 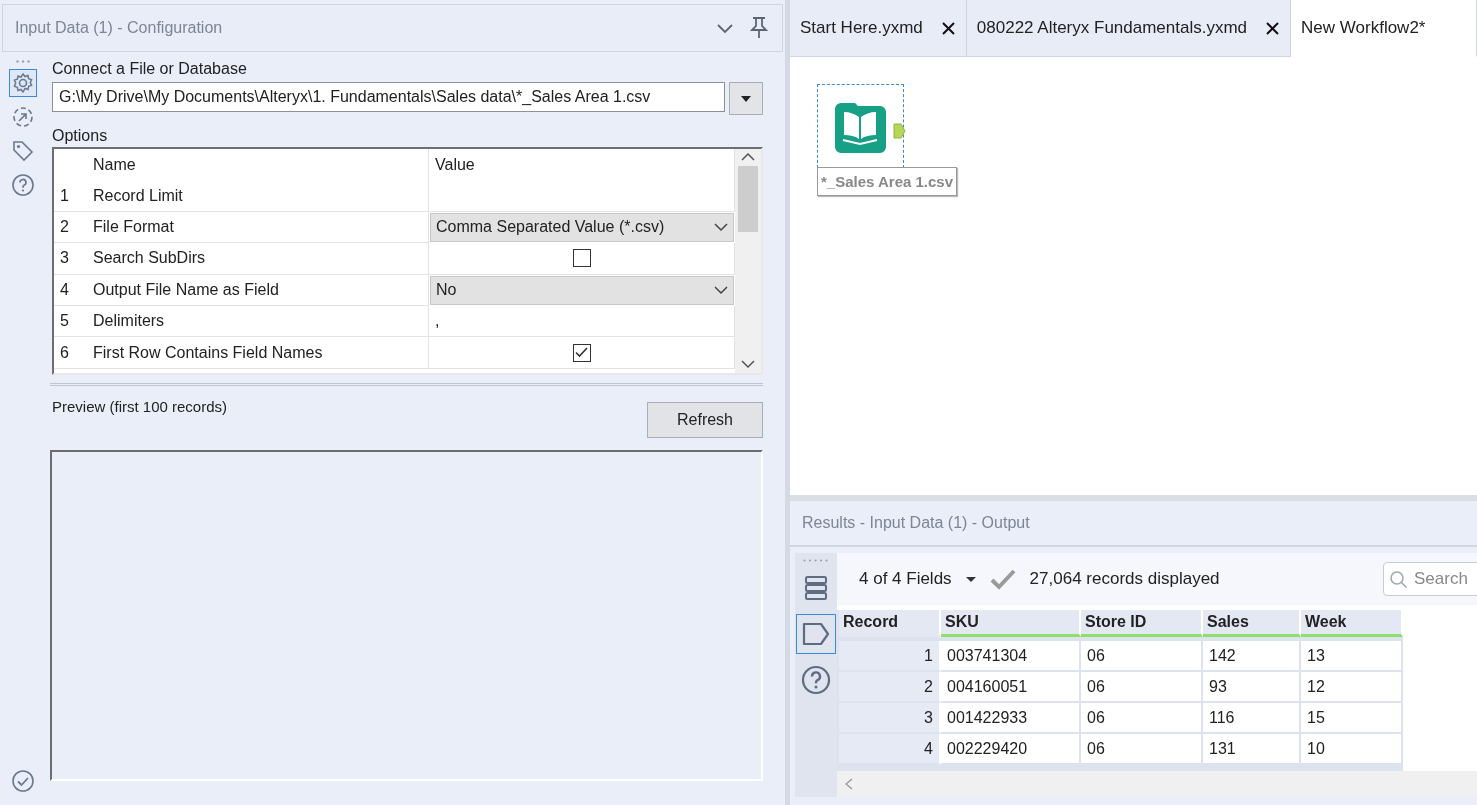 I want to click on value-dropdown: No, so click(x=582, y=290).